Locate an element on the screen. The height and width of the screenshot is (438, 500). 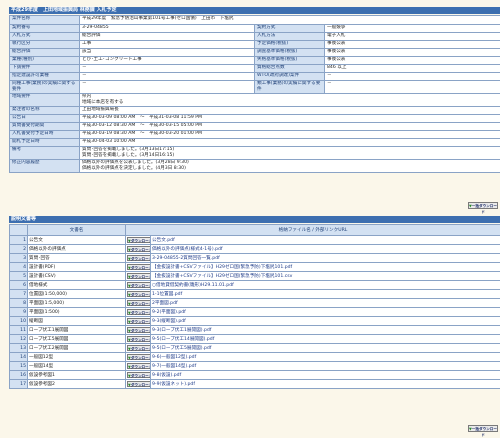
doc-name: 平面図(1:5,000) is located at coordinates (77, 303).